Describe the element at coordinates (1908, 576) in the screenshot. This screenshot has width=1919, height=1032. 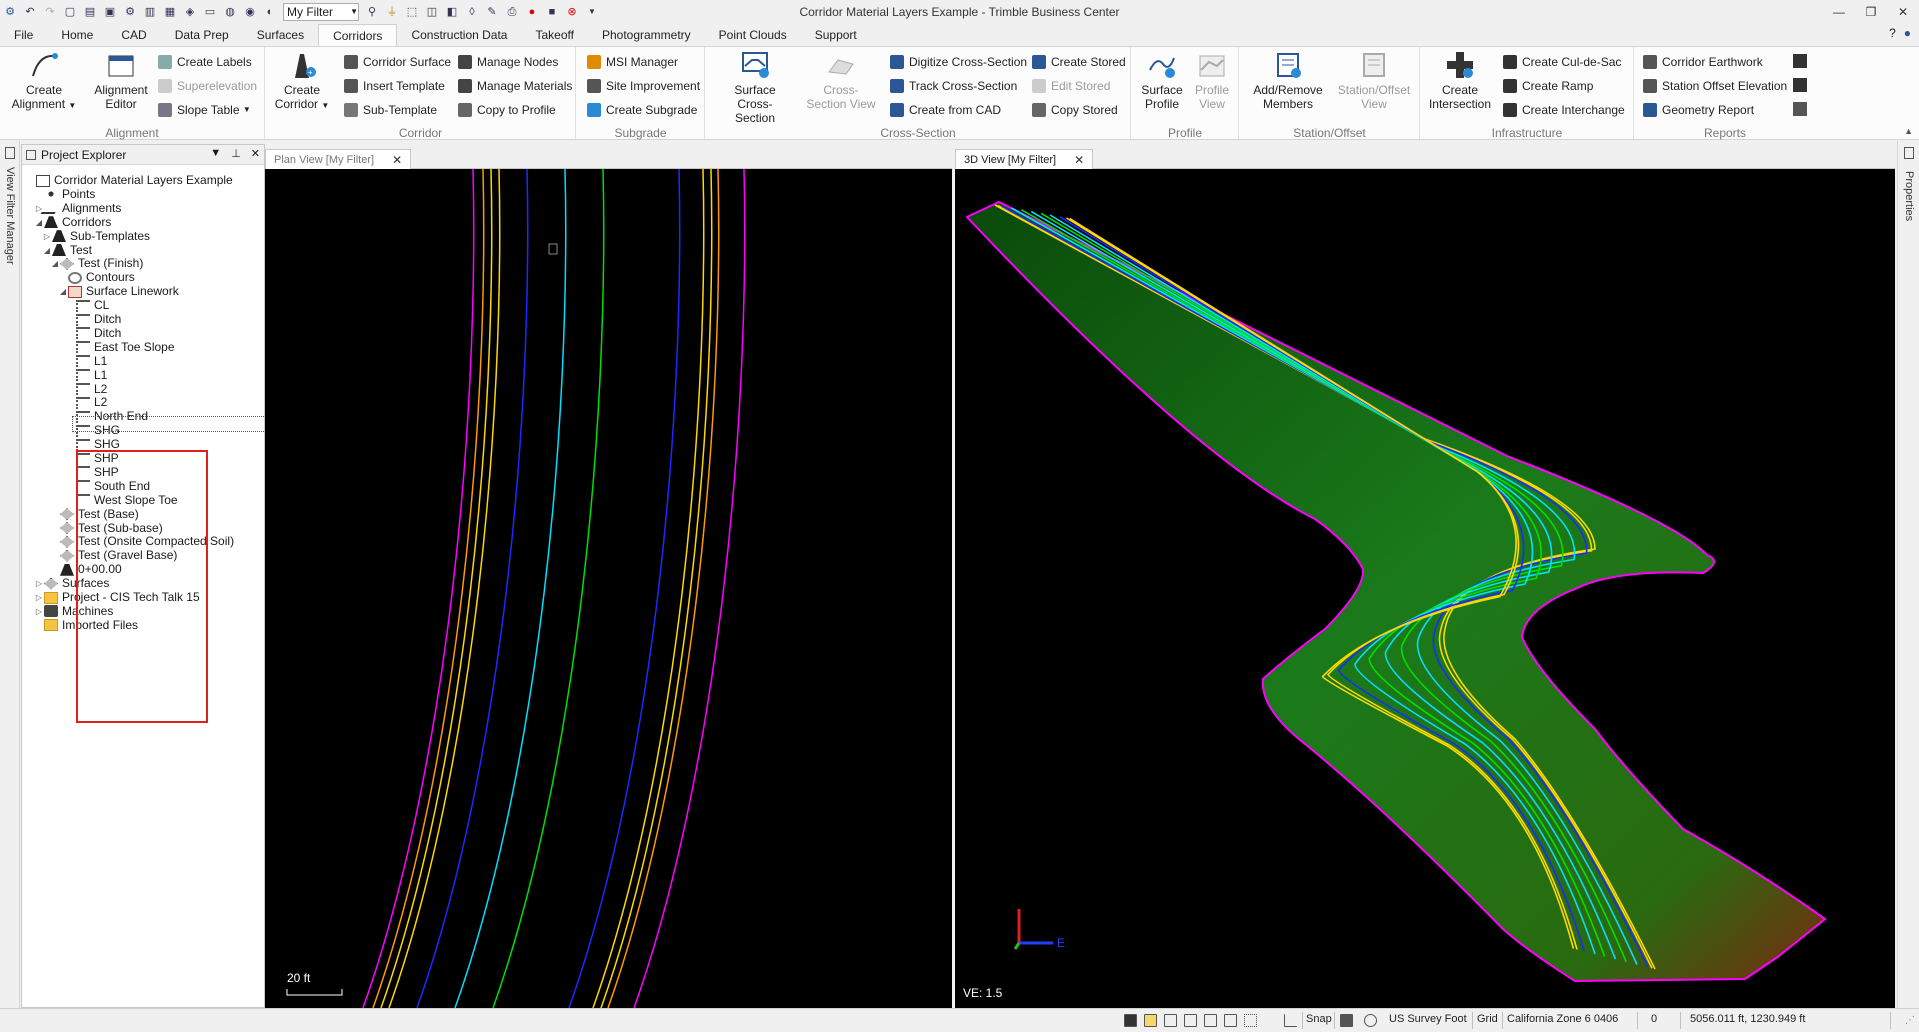
I see `properties-tab: Properties` at that location.